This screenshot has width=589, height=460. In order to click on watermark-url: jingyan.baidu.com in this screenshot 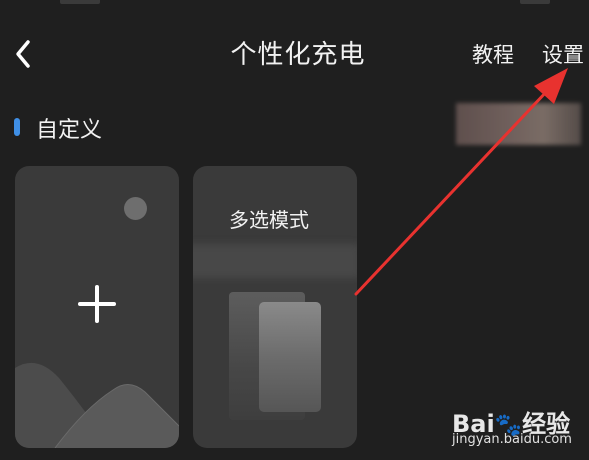, I will do `click(512, 439)`.